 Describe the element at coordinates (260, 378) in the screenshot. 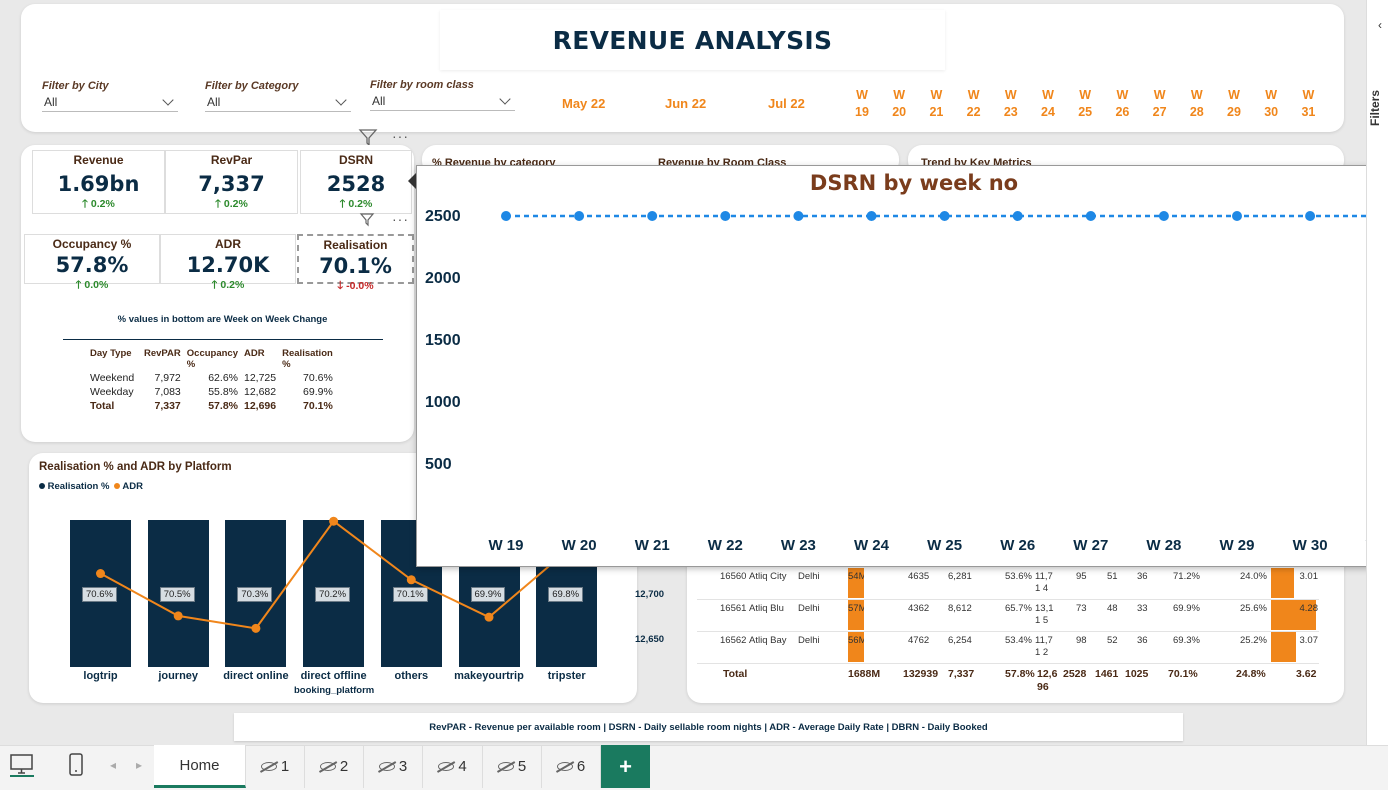

I see `cell: 12,725` at that location.